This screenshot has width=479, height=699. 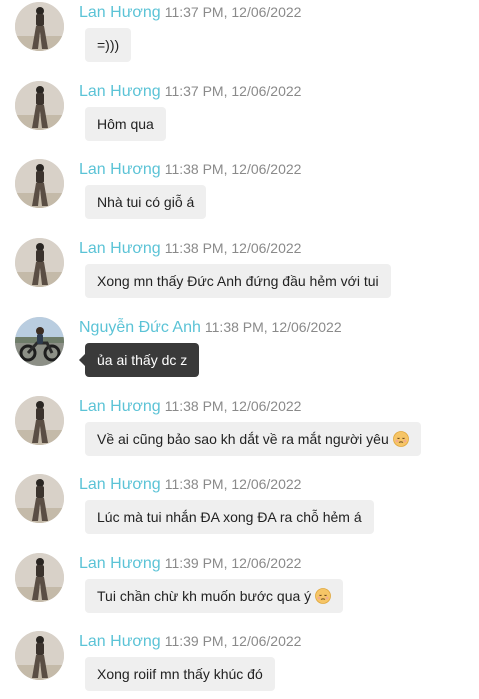 I want to click on message-text: Xong roiif mn thấy khúc đó, so click(x=180, y=674).